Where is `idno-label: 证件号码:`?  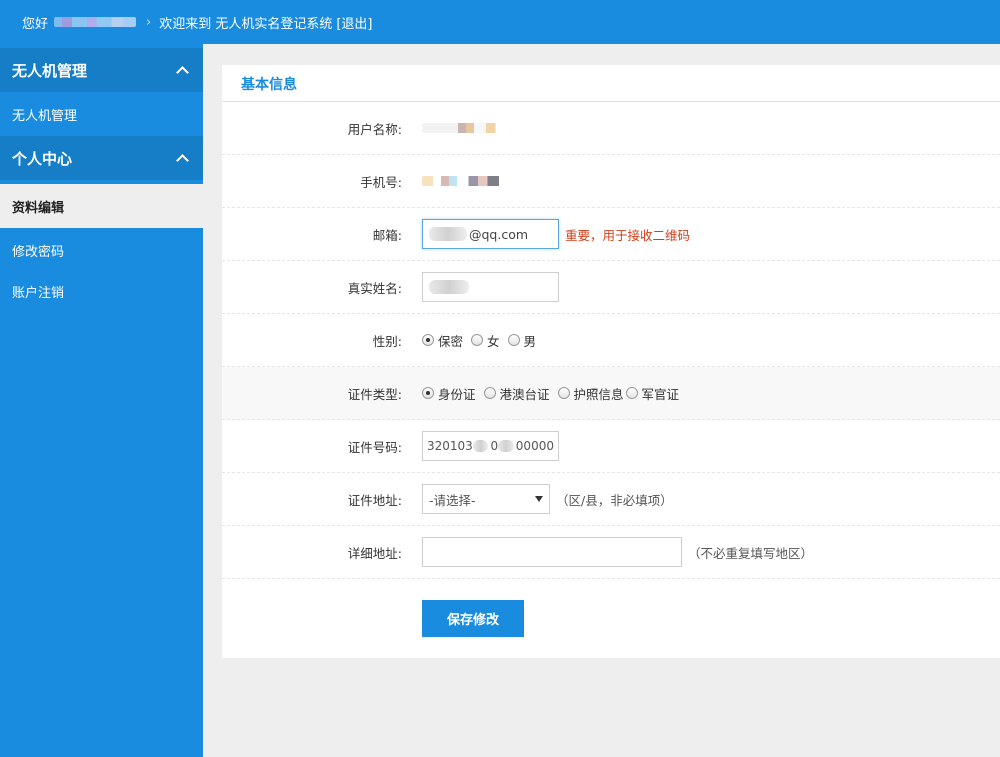
idno-label: 证件号码: is located at coordinates (374, 447).